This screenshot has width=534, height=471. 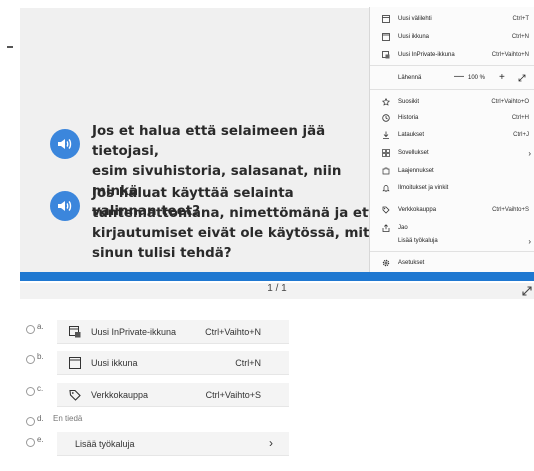 I want to click on answer-shortcut: Ctrl+N, so click(x=248, y=363).